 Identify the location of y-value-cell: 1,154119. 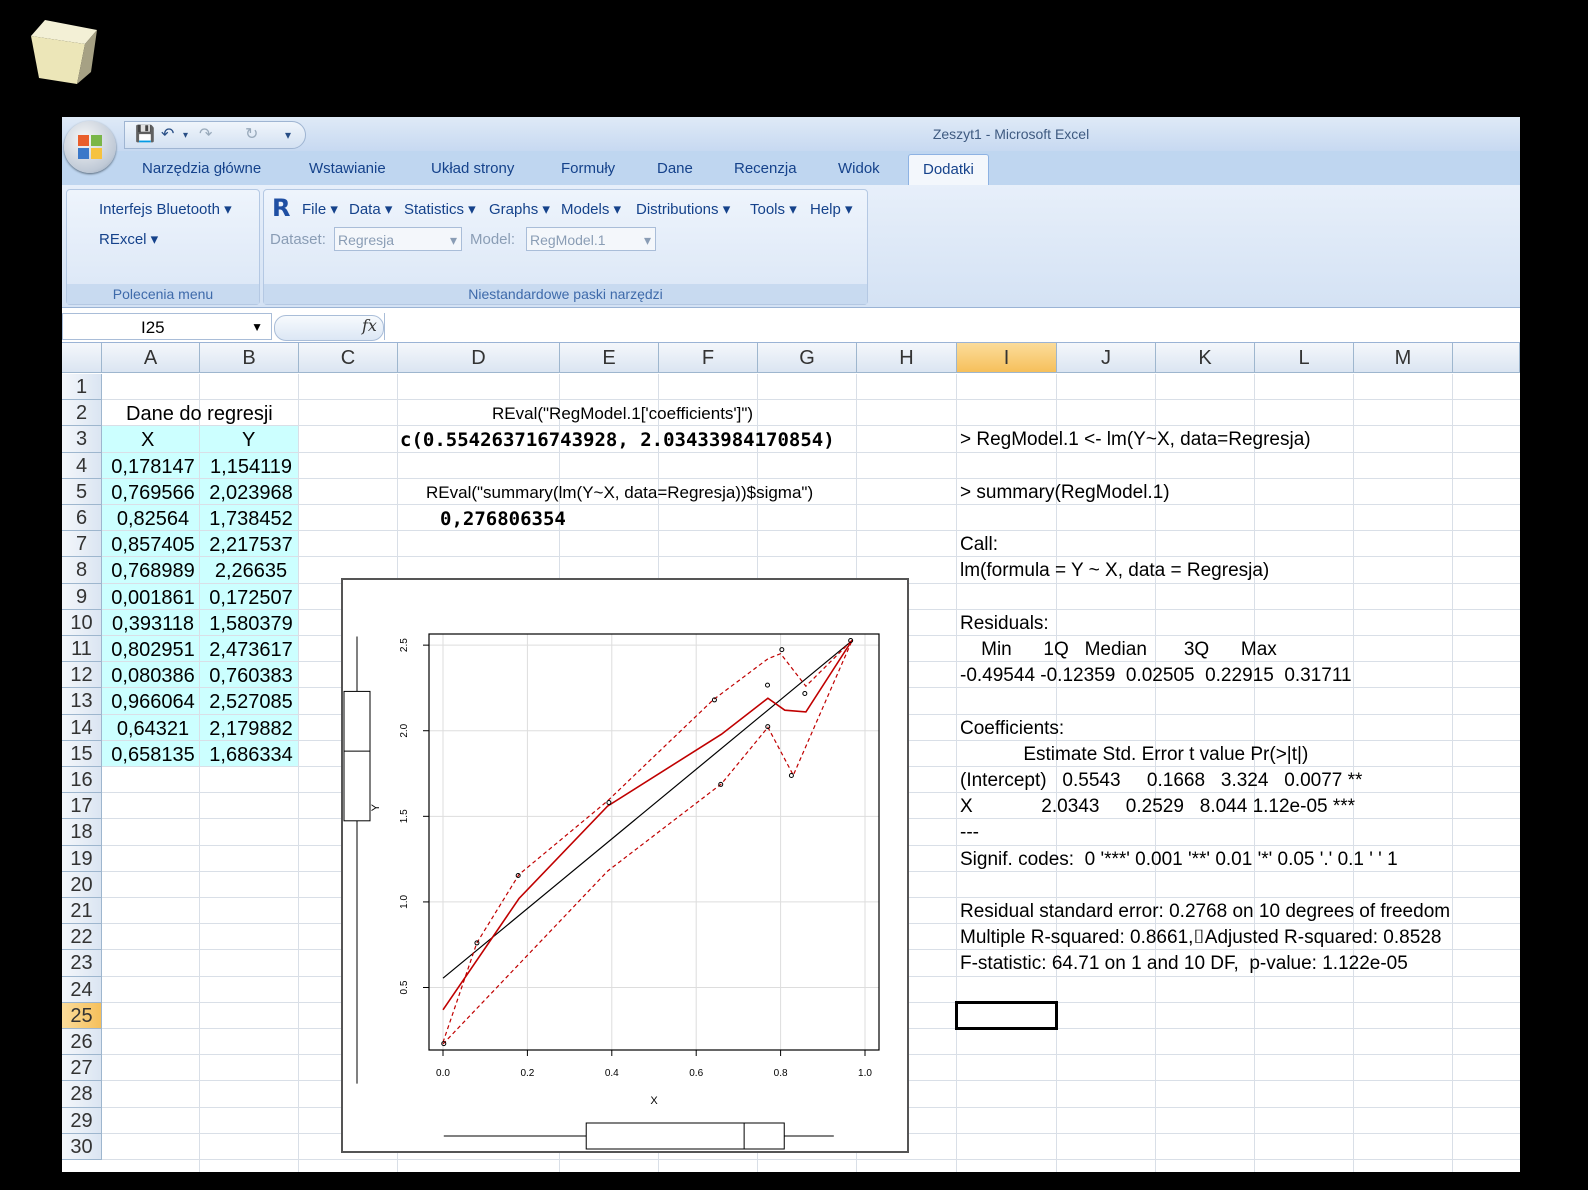
(251, 467).